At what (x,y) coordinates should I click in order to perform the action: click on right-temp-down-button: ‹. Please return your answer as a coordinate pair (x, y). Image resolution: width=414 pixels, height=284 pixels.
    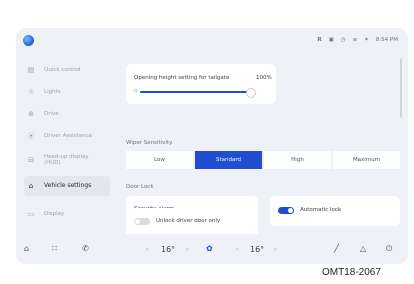
    Looking at the image, I should click on (237, 249).